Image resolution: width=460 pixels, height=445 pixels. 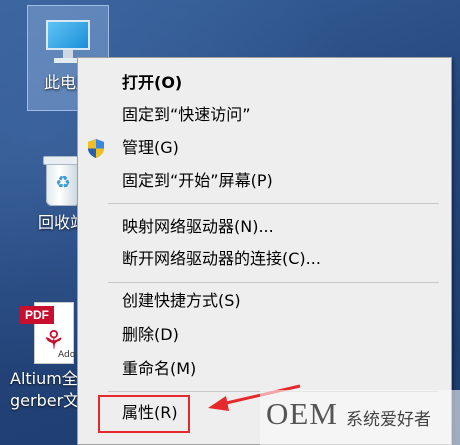 I want to click on menu-item-pin-start: 固定到“开始”屏幕(P), so click(x=264, y=181).